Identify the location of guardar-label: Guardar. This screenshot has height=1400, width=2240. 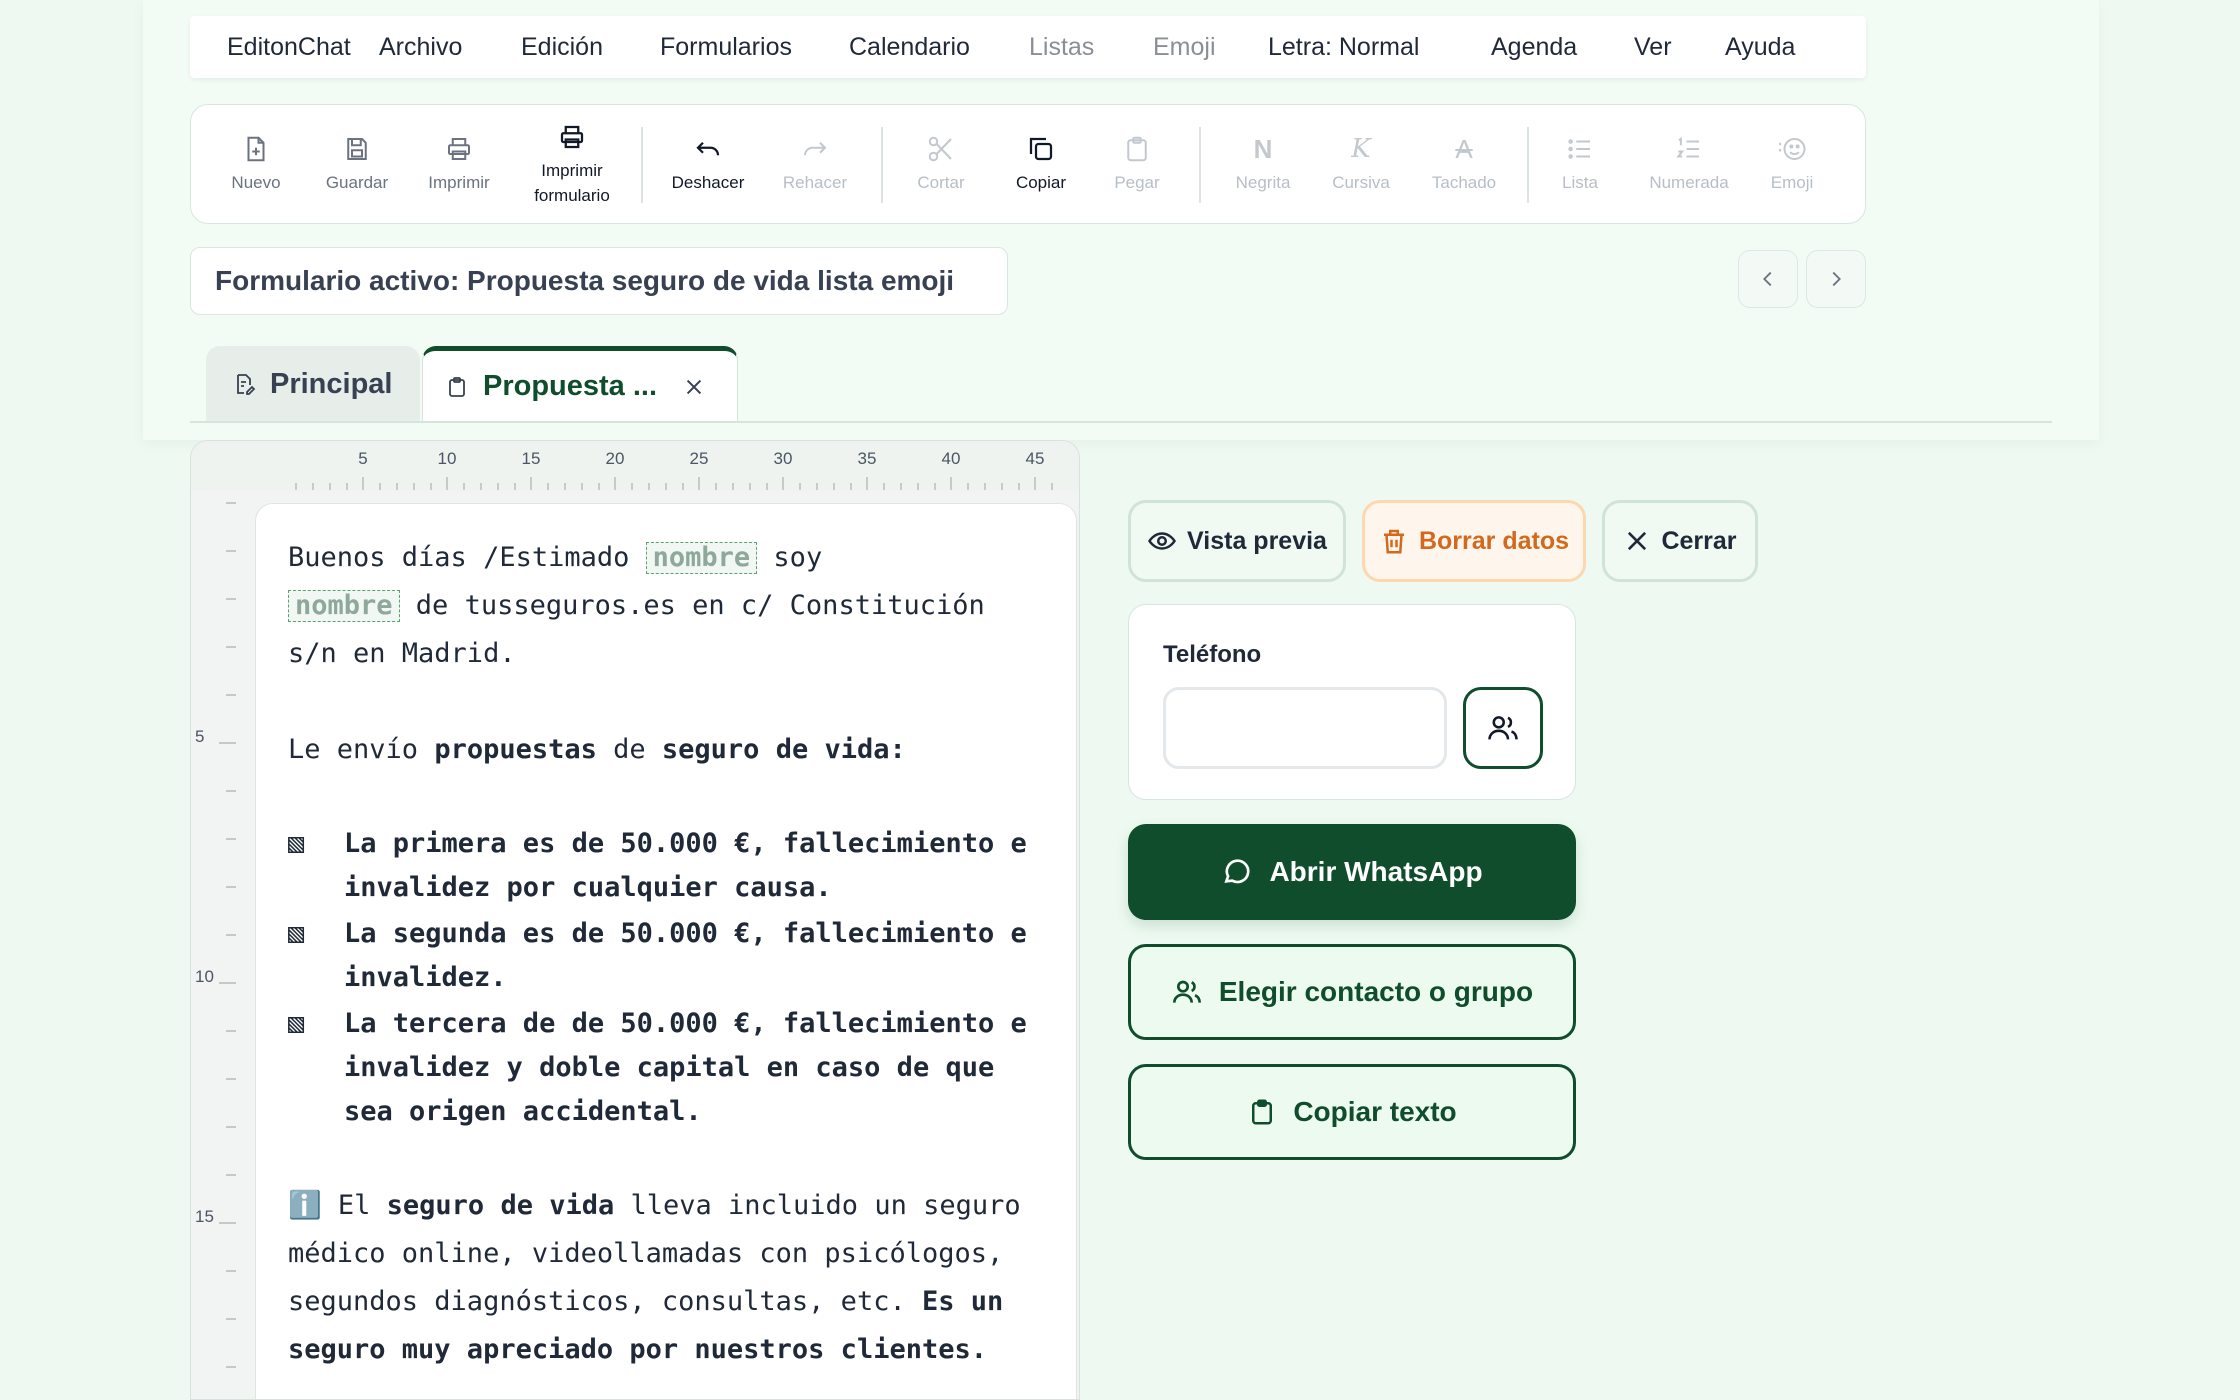
(357, 183).